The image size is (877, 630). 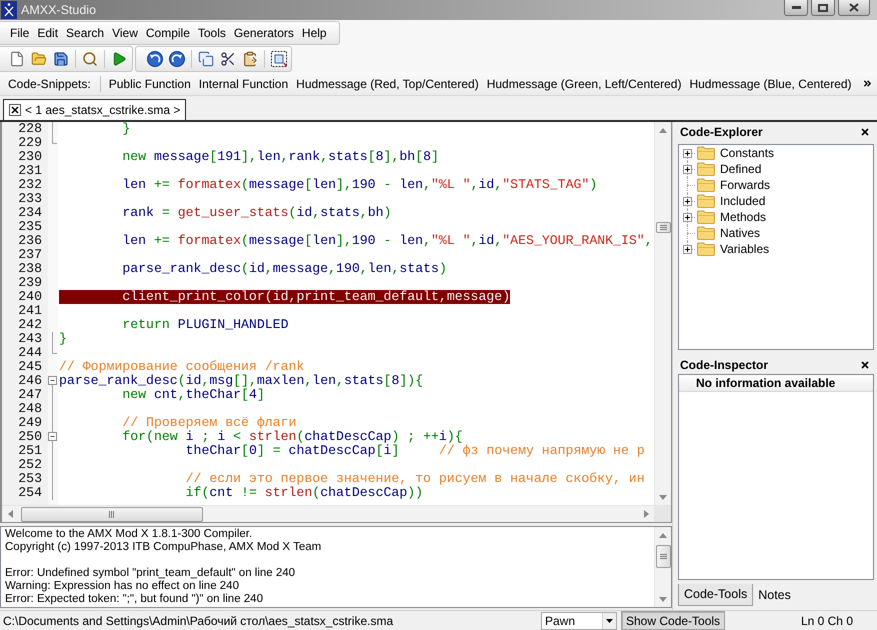 What do you see at coordinates (30, 423) in the screenshot?
I see `line-number: 249` at bounding box center [30, 423].